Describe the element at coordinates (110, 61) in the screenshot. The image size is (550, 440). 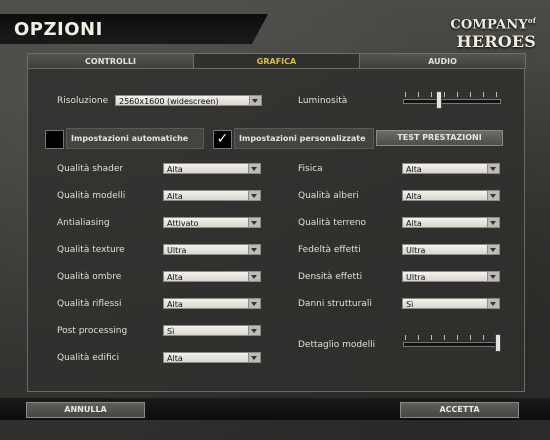
I see `tab-controlli: CONTROLLI` at that location.